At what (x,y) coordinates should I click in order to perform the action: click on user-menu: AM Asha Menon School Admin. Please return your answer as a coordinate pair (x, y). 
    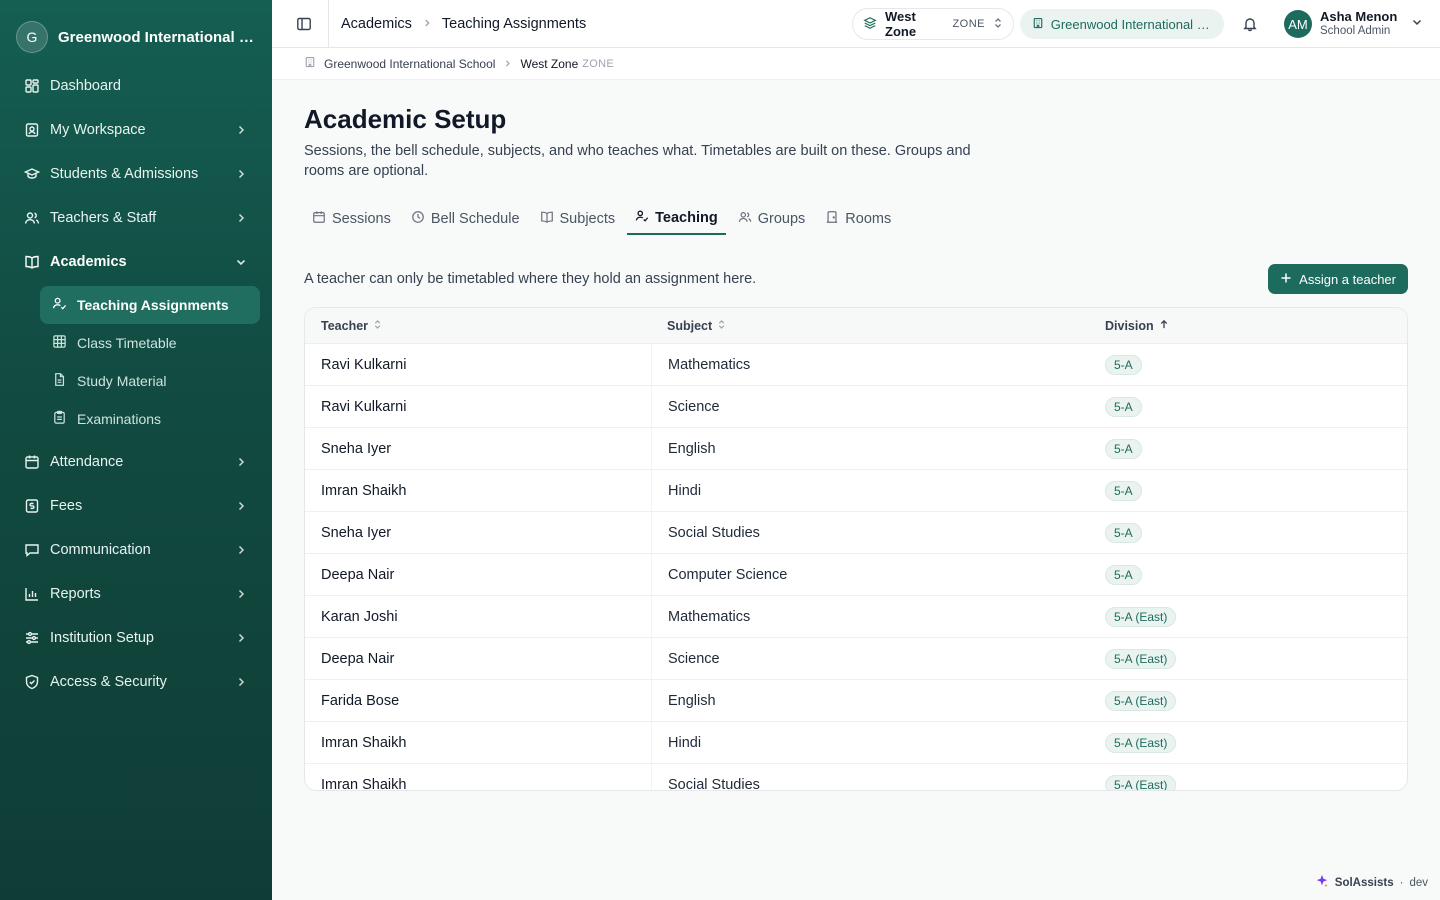
    Looking at the image, I should click on (1353, 24).